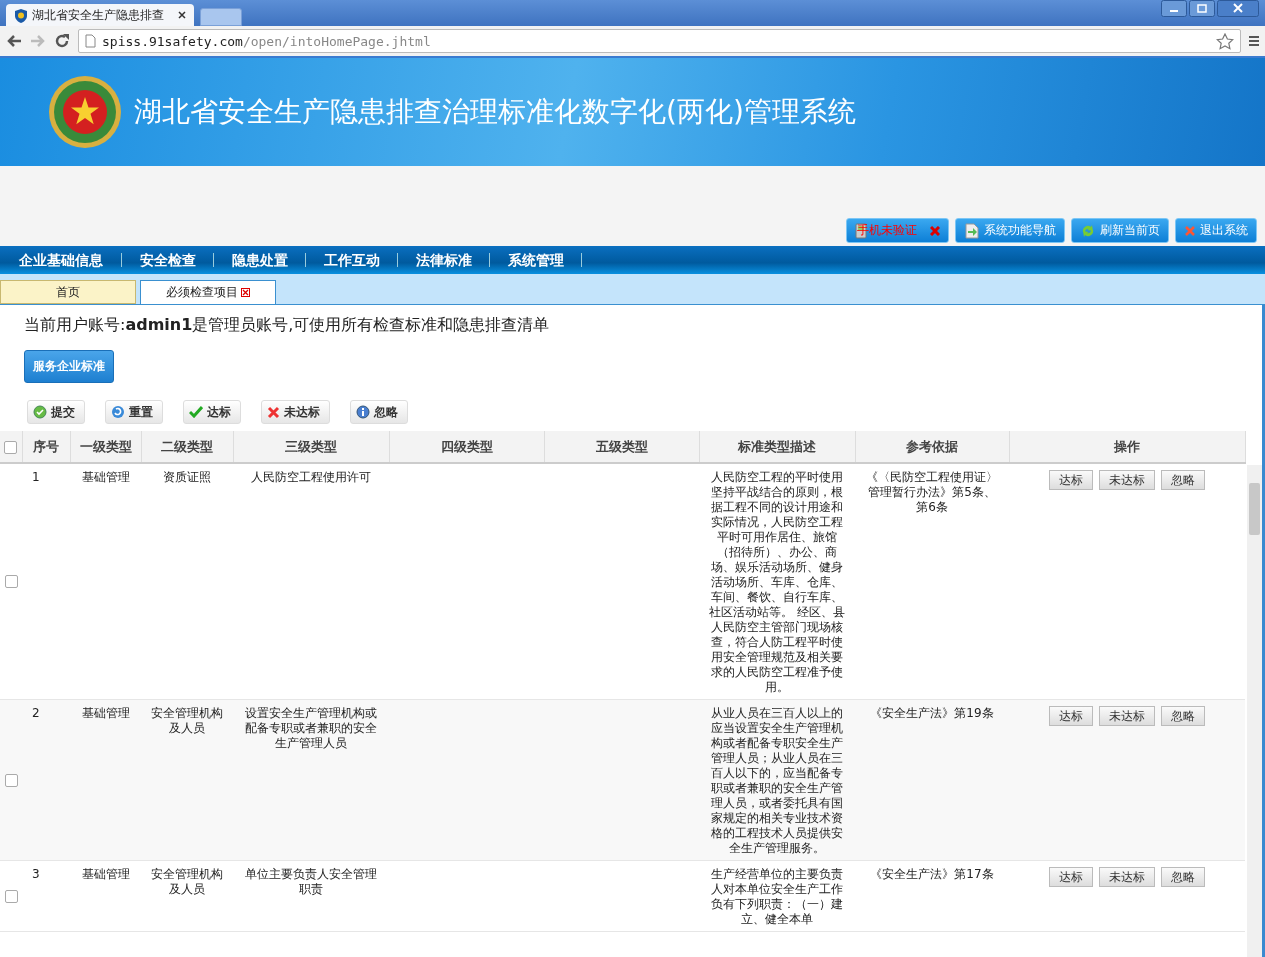  I want to click on column-header: 序号, so click(46, 447).